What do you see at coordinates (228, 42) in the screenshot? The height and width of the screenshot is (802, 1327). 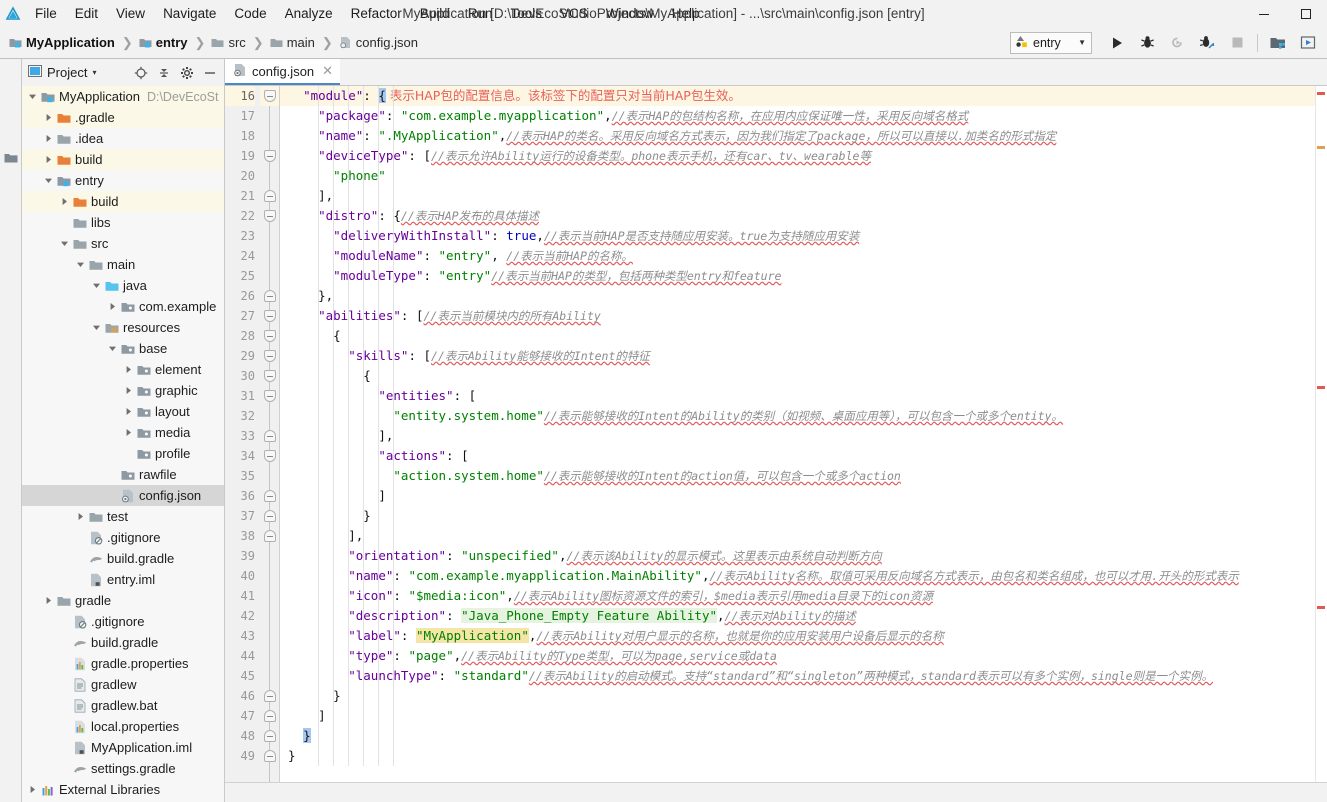 I see `breadcrumb-item-src: src` at bounding box center [228, 42].